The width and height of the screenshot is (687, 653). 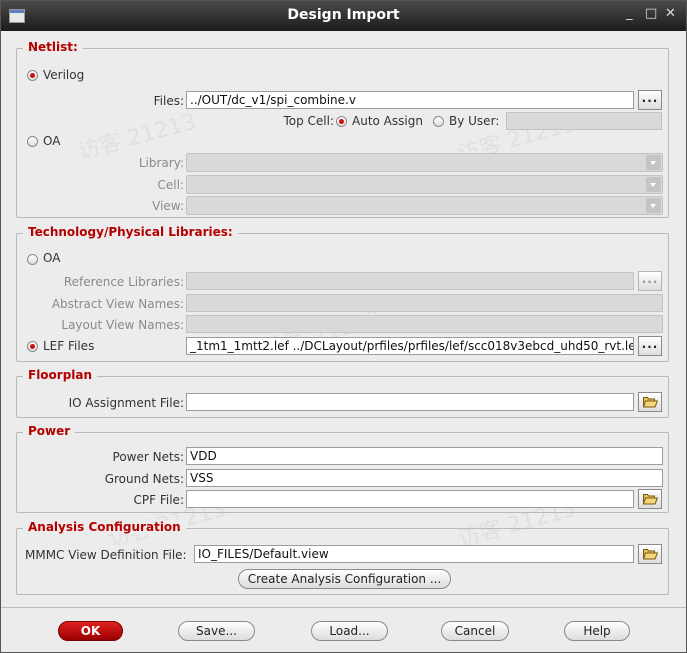 I want to click on view-select, so click(x=424, y=205).